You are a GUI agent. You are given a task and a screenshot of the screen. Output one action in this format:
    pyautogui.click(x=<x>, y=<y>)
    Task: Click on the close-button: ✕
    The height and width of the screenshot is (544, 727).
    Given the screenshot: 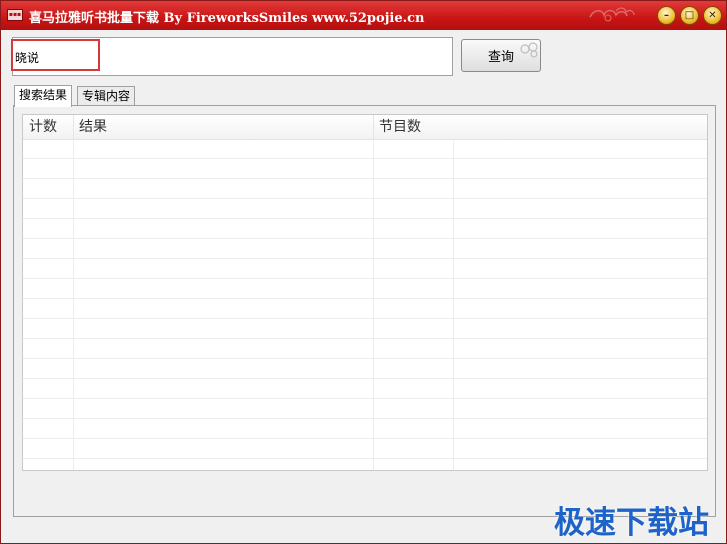 What is the action you would take?
    pyautogui.click(x=712, y=15)
    